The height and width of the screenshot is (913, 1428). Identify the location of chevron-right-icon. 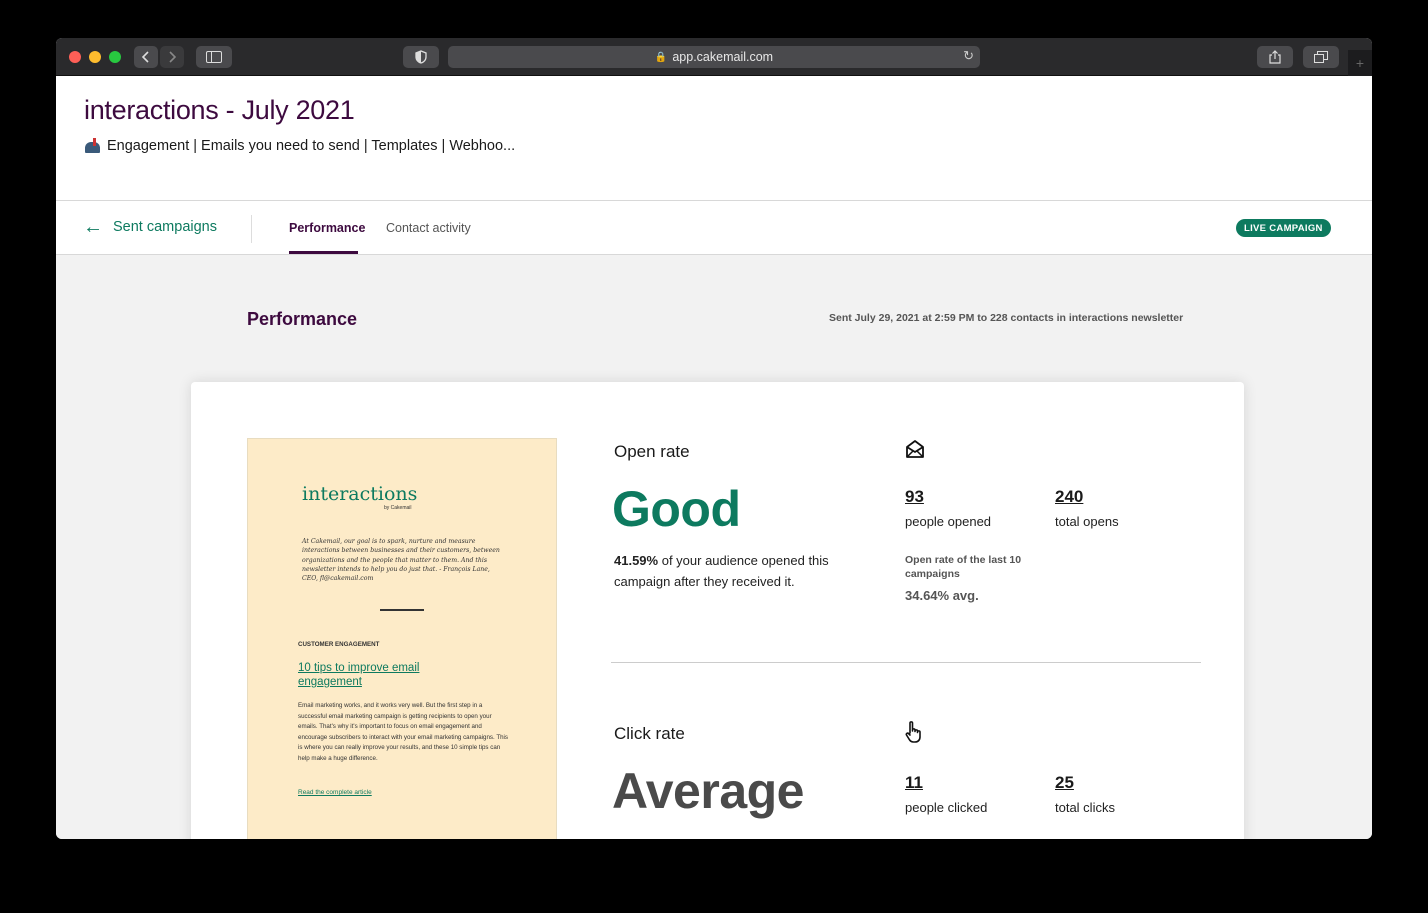
(173, 57).